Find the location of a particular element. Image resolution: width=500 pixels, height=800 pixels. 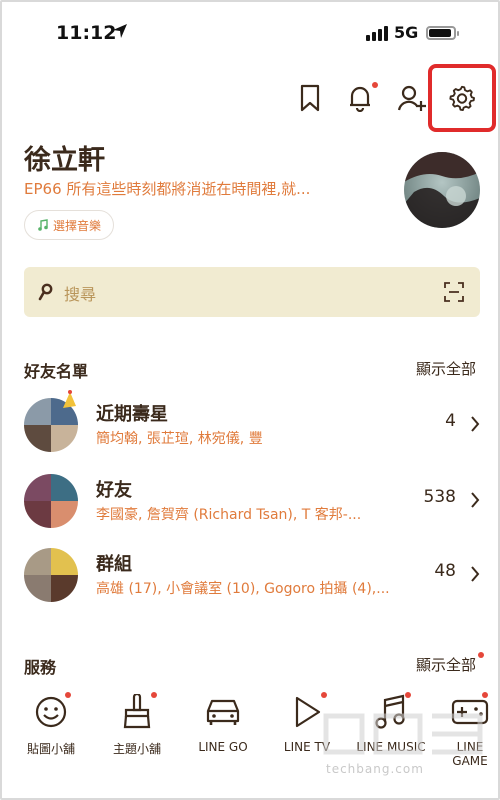

service-sticker-shop: 貼圖小舖 is located at coordinates (51, 724).